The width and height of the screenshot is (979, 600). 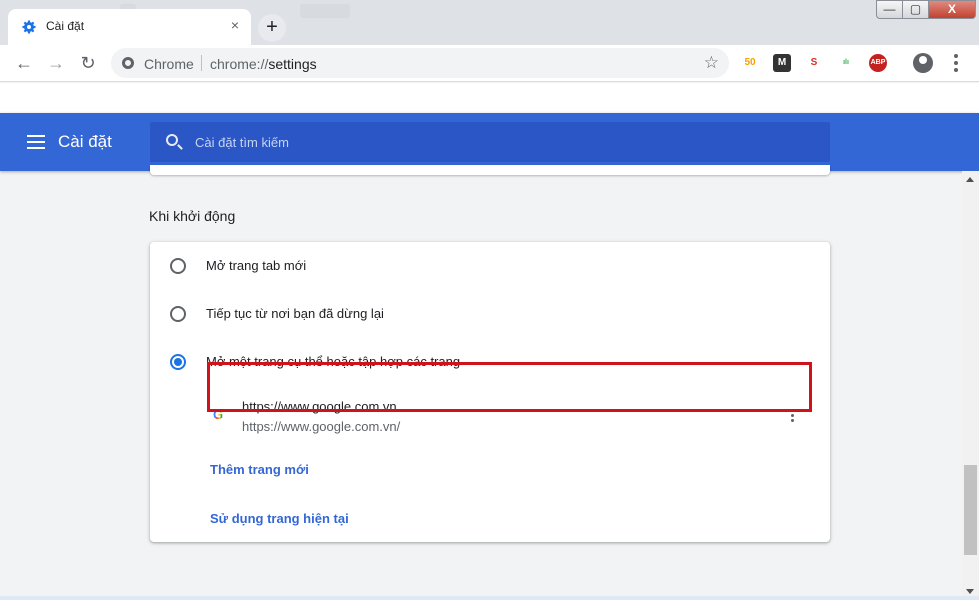 What do you see at coordinates (490, 170) in the screenshot?
I see `previous-card-edge` at bounding box center [490, 170].